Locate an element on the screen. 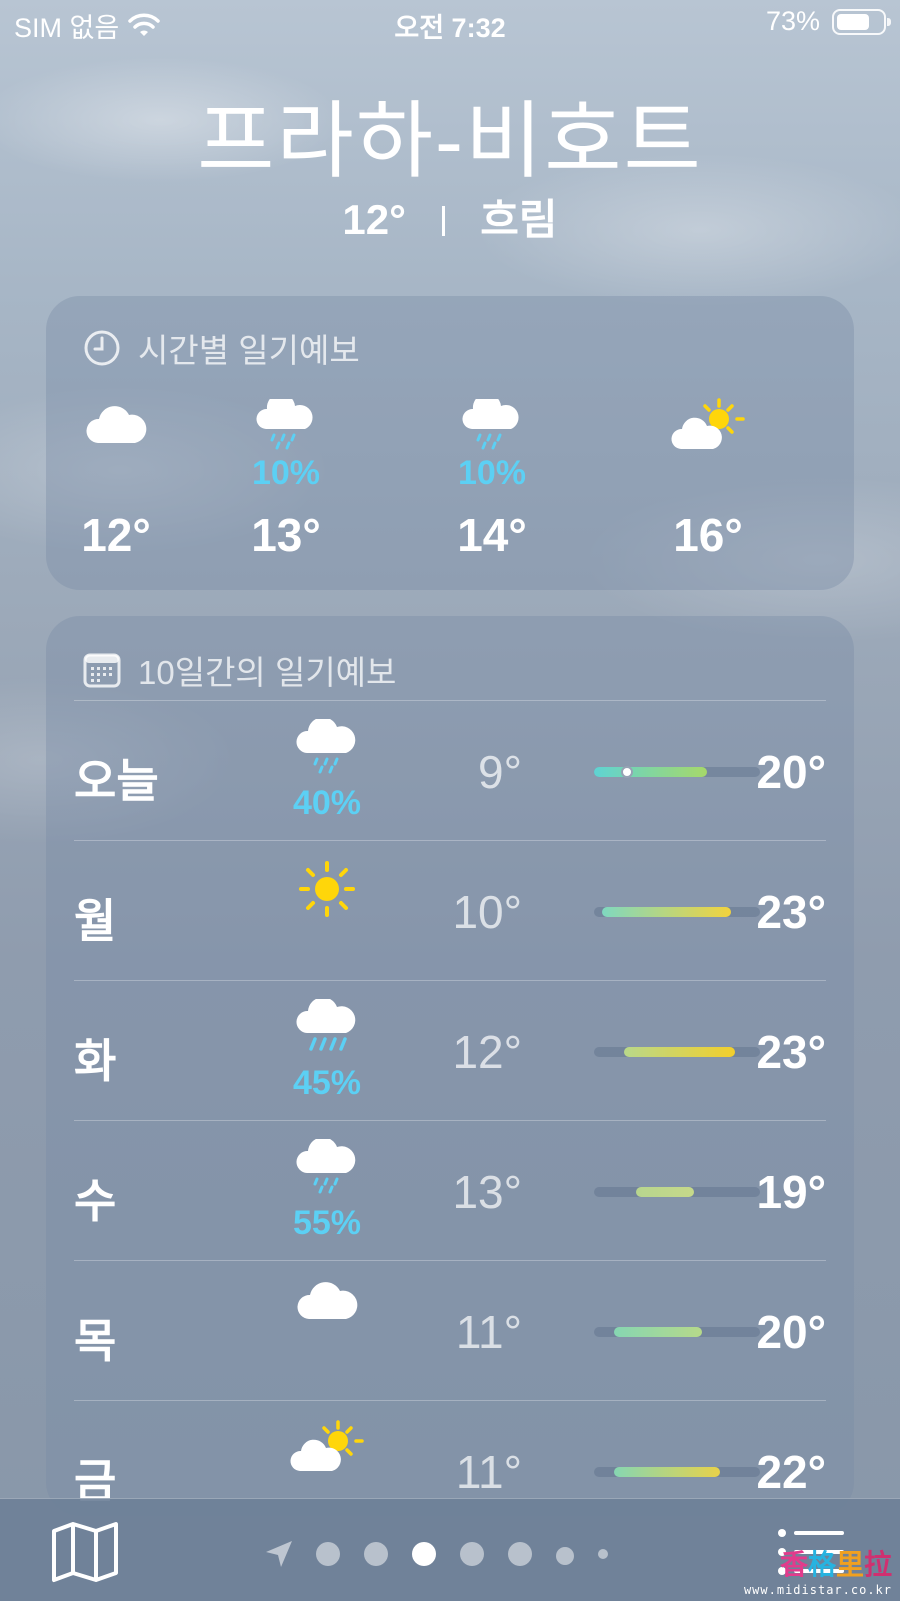  day-label: 오늘 is located at coordinates (116, 781).